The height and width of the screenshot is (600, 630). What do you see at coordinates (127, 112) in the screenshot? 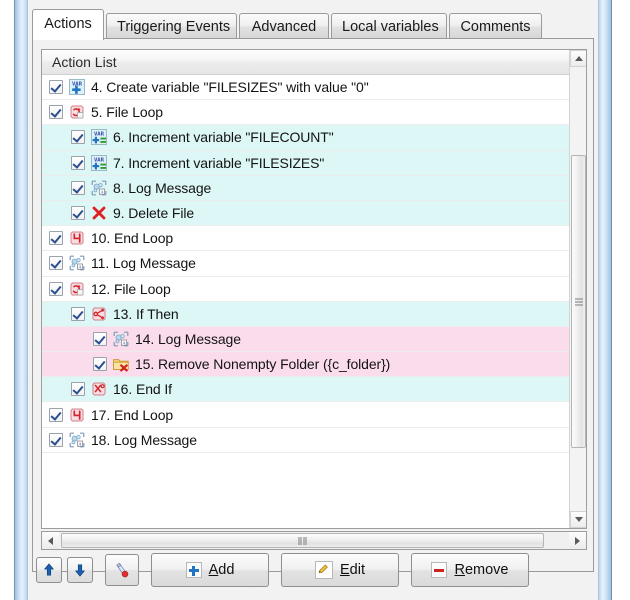
I see `action-list-row-label: 5. File Loop` at bounding box center [127, 112].